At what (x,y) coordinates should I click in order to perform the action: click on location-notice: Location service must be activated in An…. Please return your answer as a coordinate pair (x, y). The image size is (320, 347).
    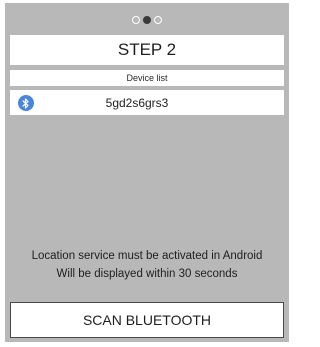
    Looking at the image, I should click on (147, 256).